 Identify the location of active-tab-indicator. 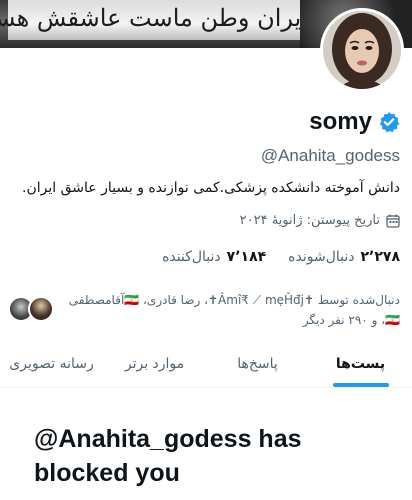
(360, 385).